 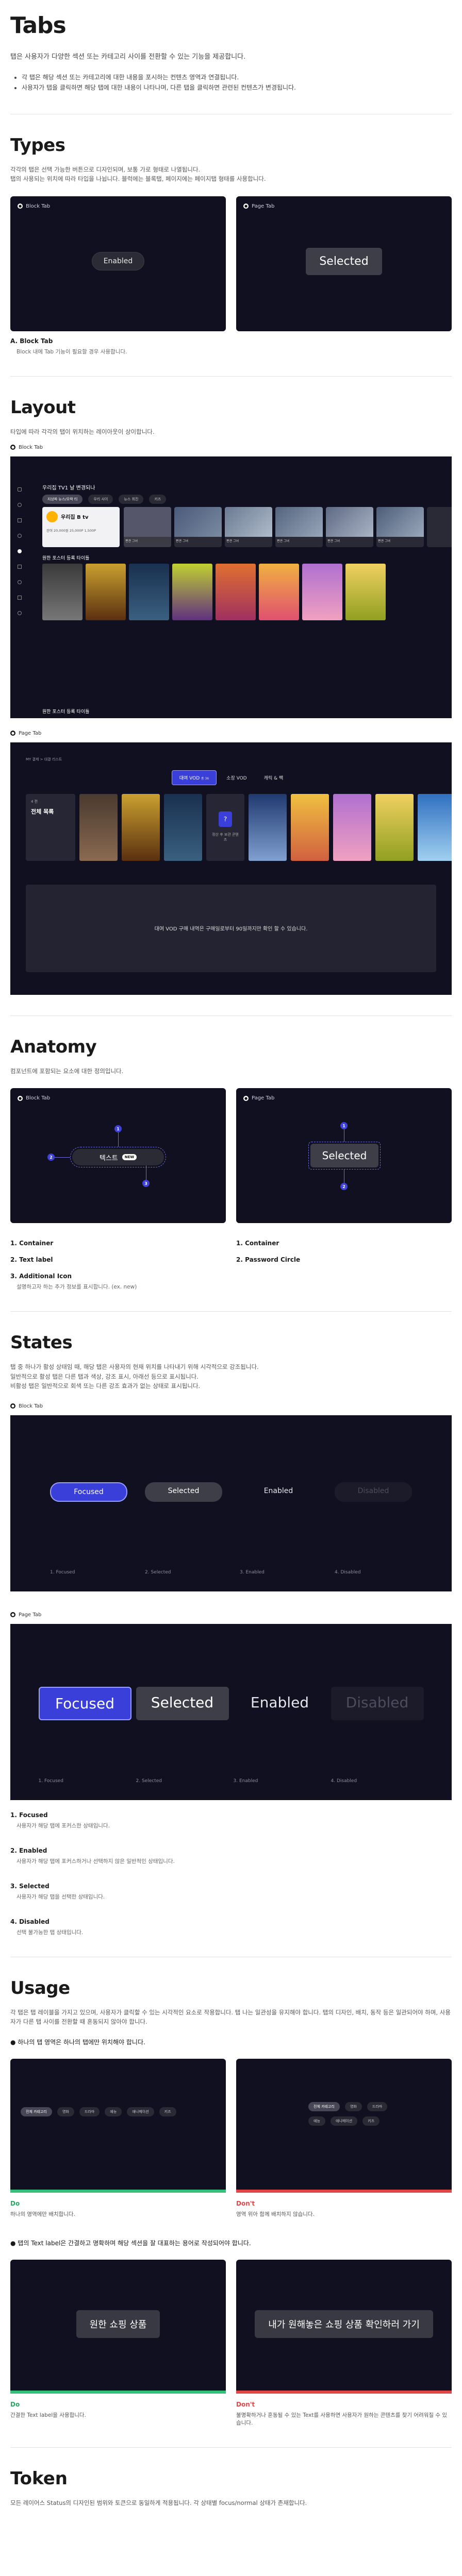 I want to click on profile-card: 우리집 B tv 잔여 20,000원 25,000P 1,500P, so click(x=81, y=526).